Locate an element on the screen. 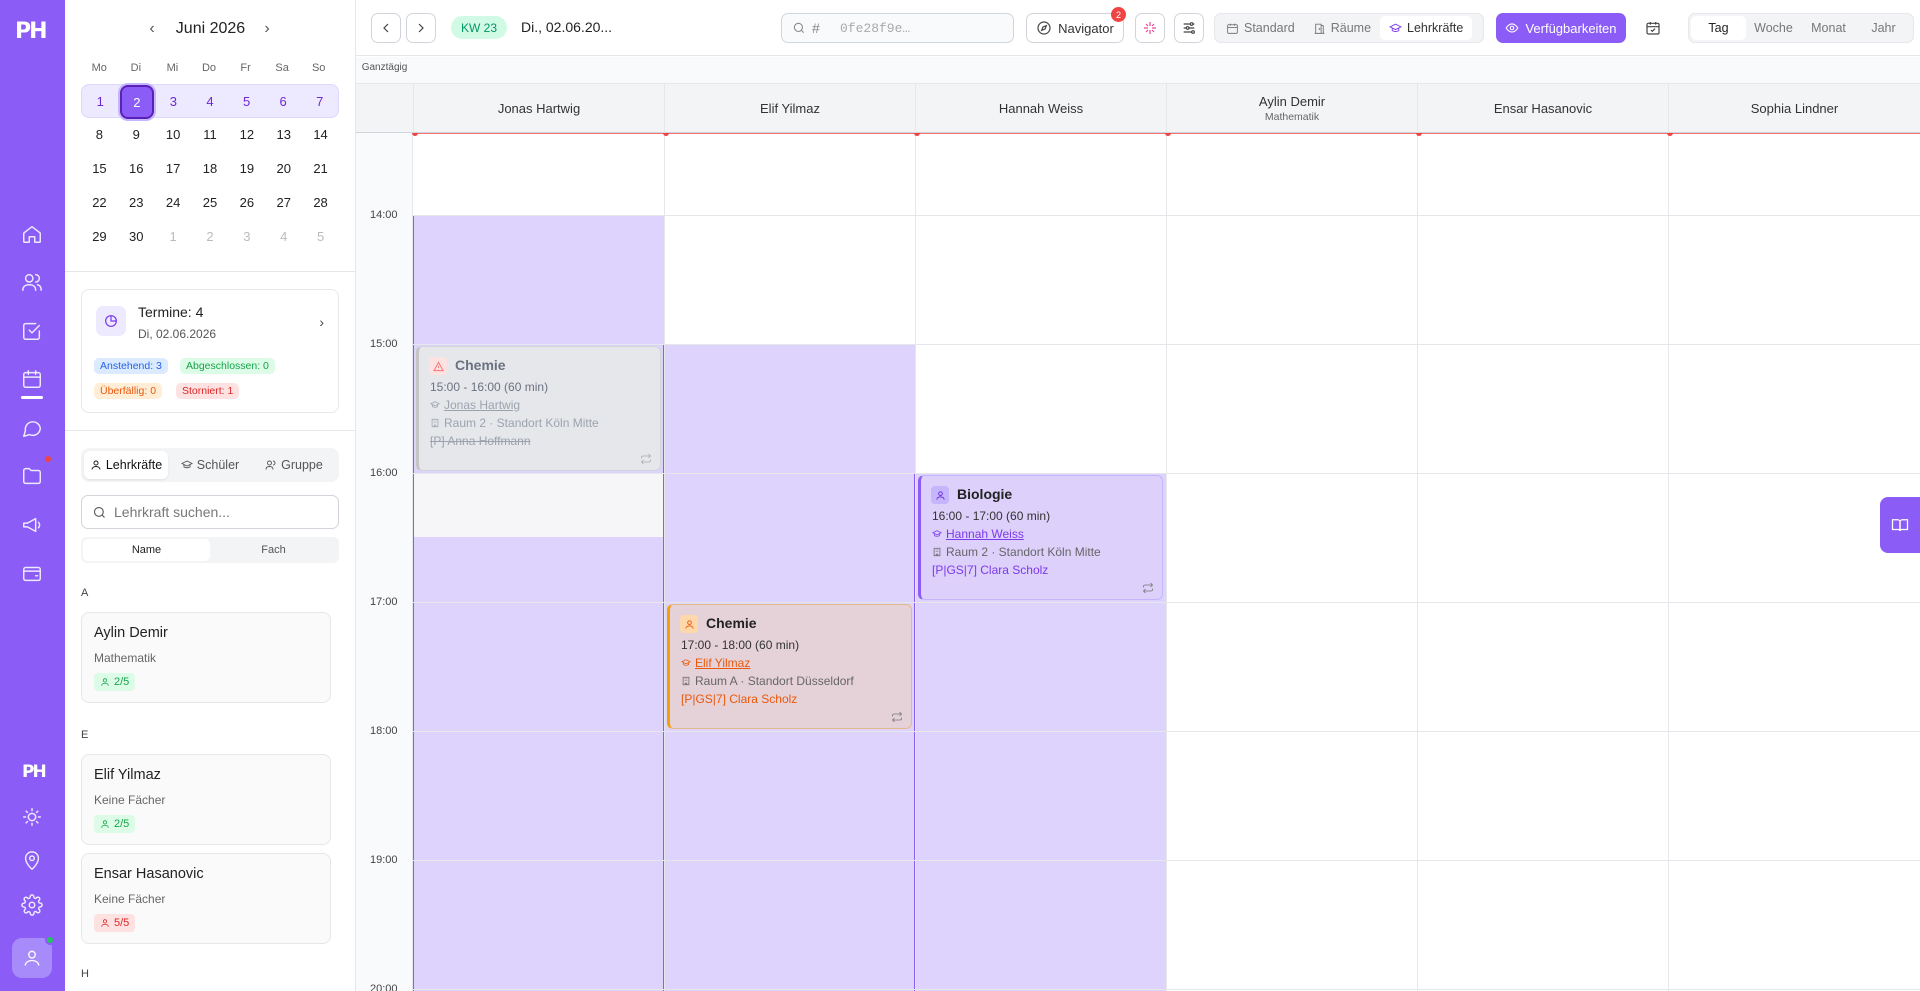 The width and height of the screenshot is (1920, 991). calendar-day-other-month: 2 is located at coordinates (210, 237).